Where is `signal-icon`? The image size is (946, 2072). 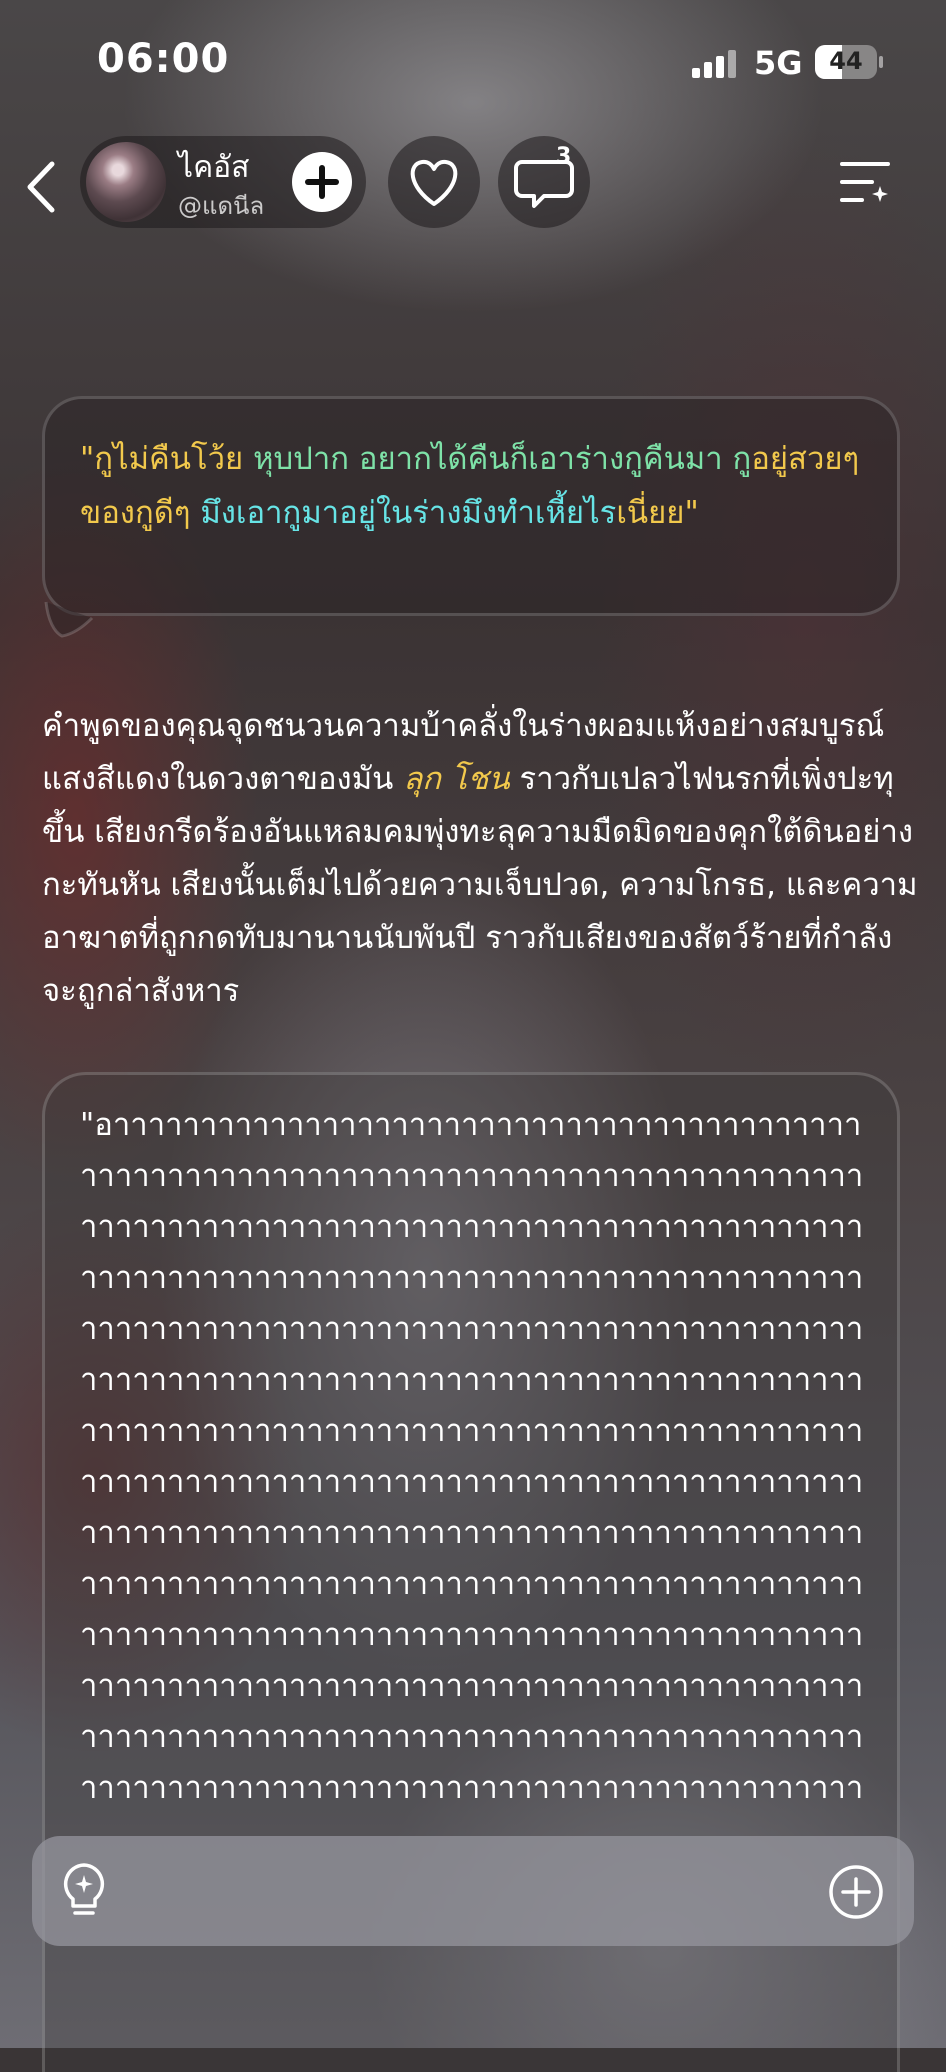
signal-icon is located at coordinates (715, 64).